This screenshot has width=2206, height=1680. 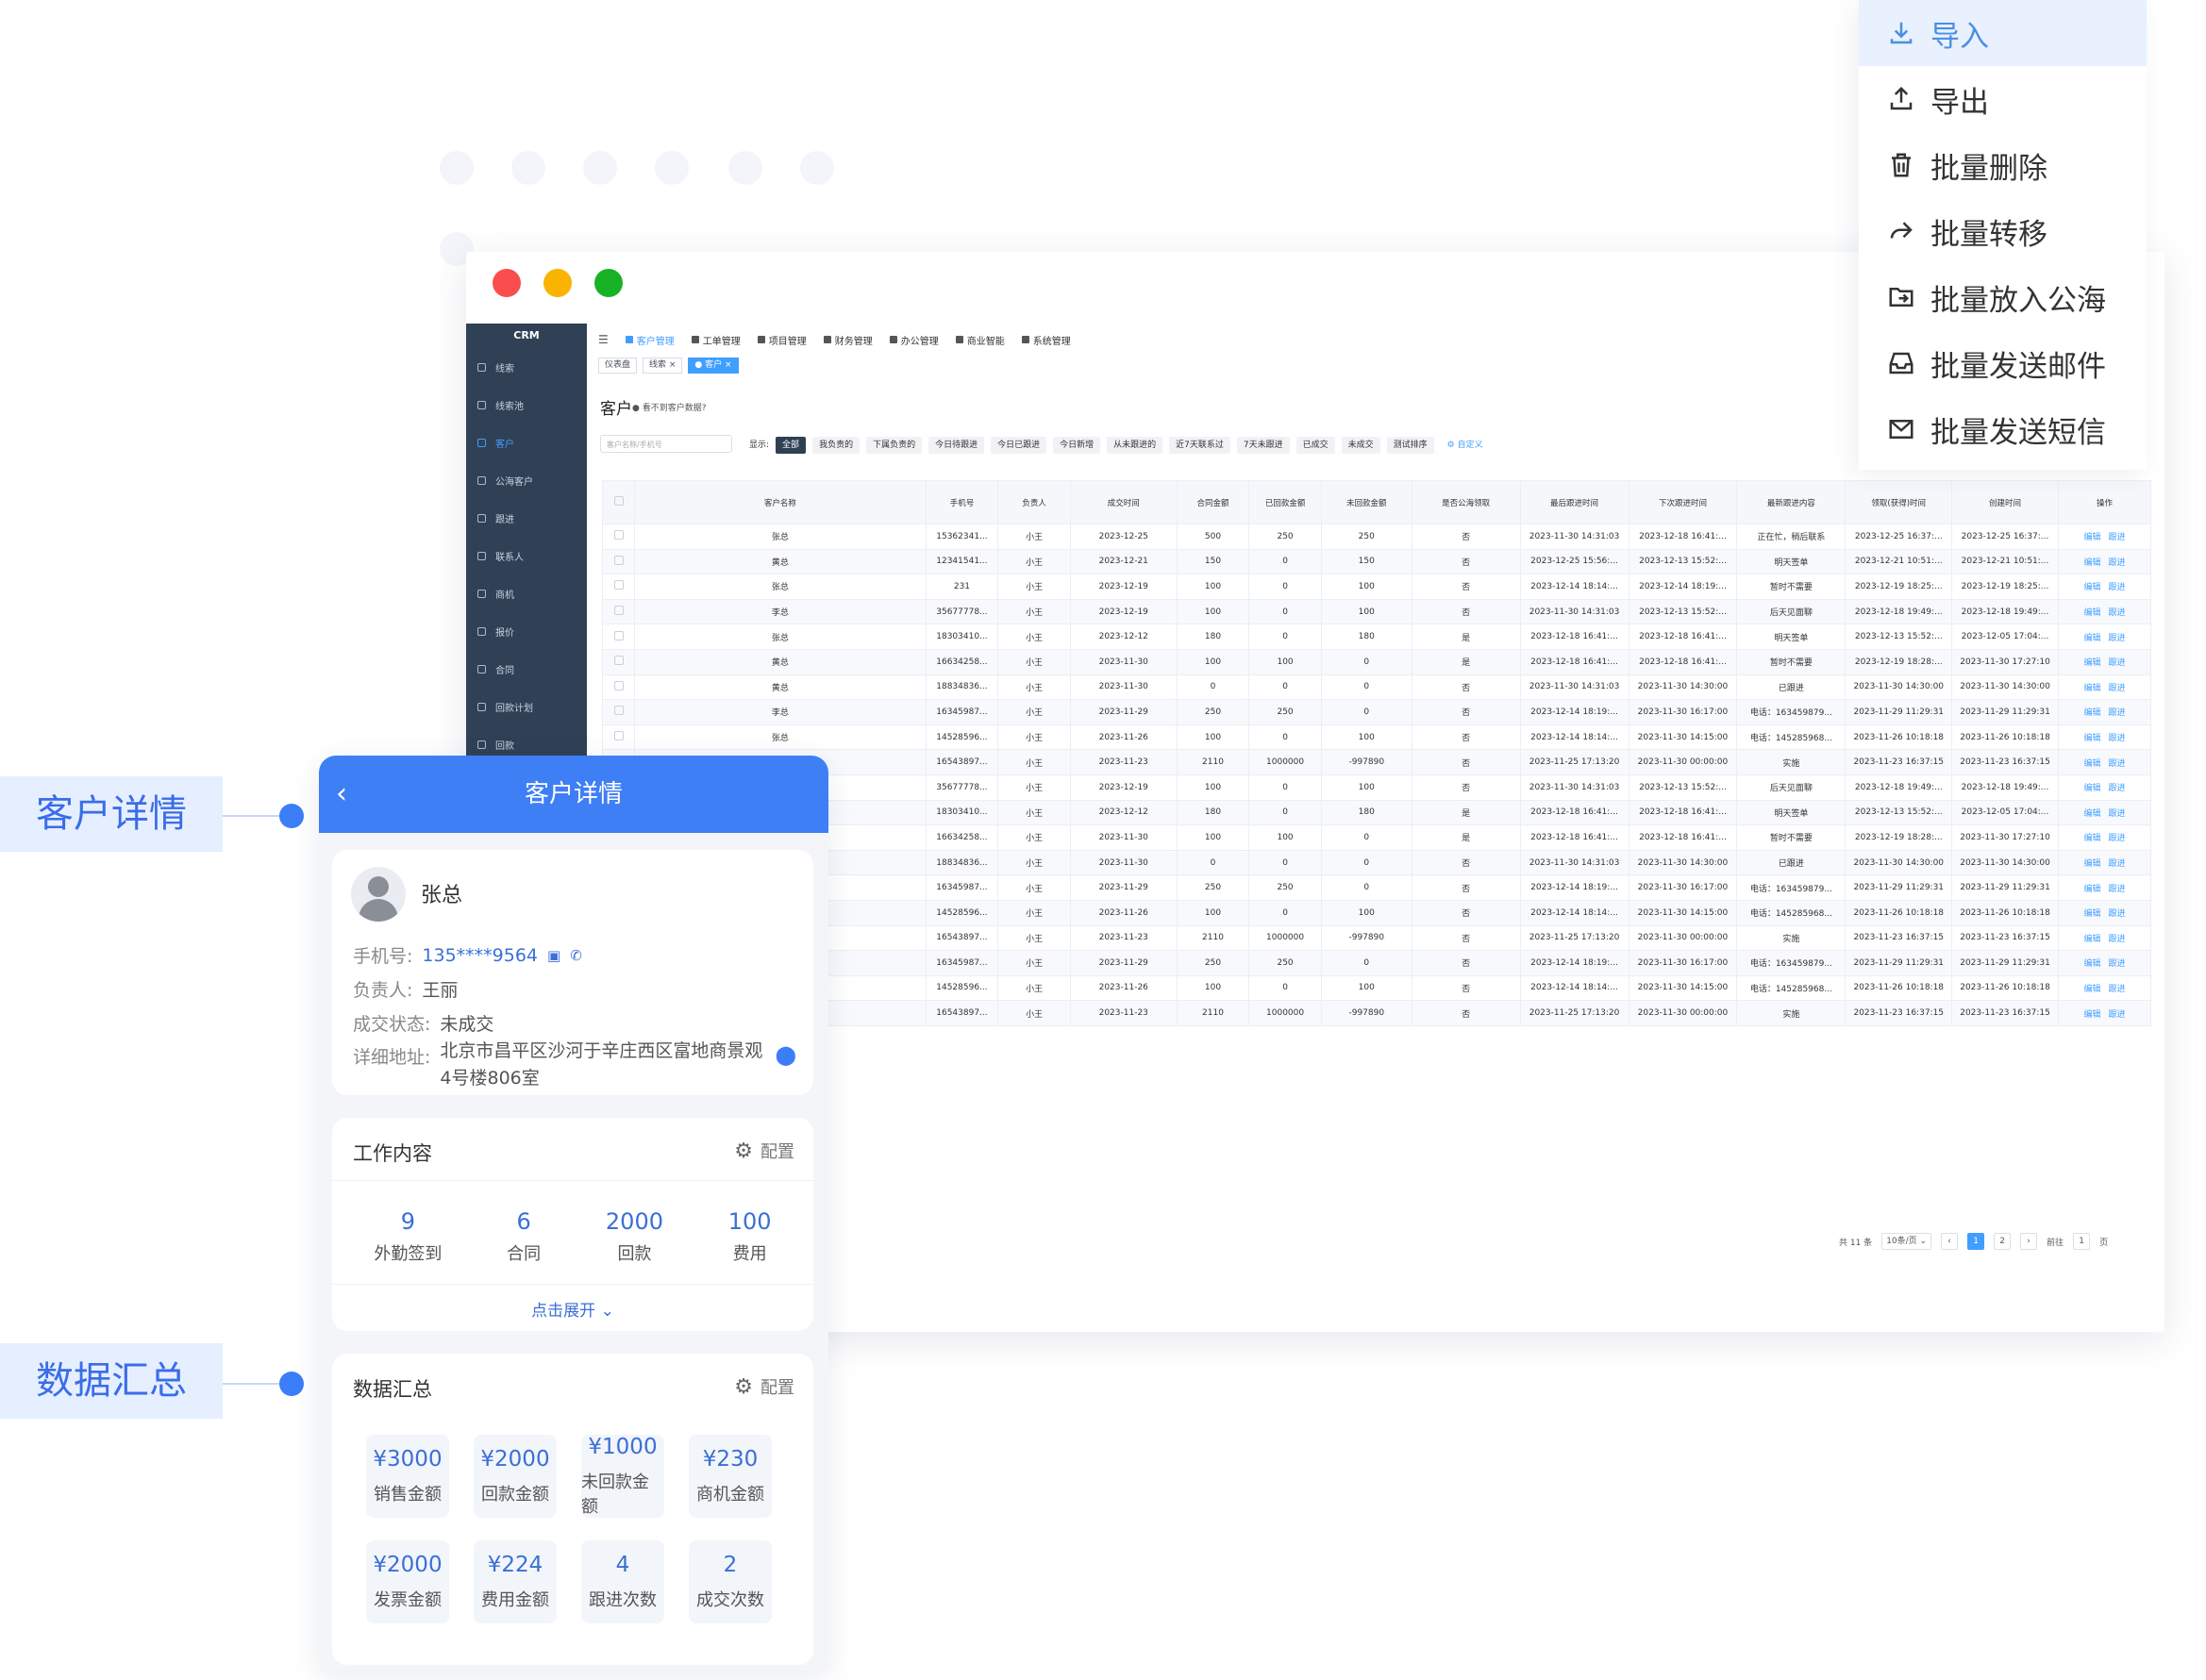 I want to click on topnav-item-6: 系统管理, so click(x=1046, y=340).